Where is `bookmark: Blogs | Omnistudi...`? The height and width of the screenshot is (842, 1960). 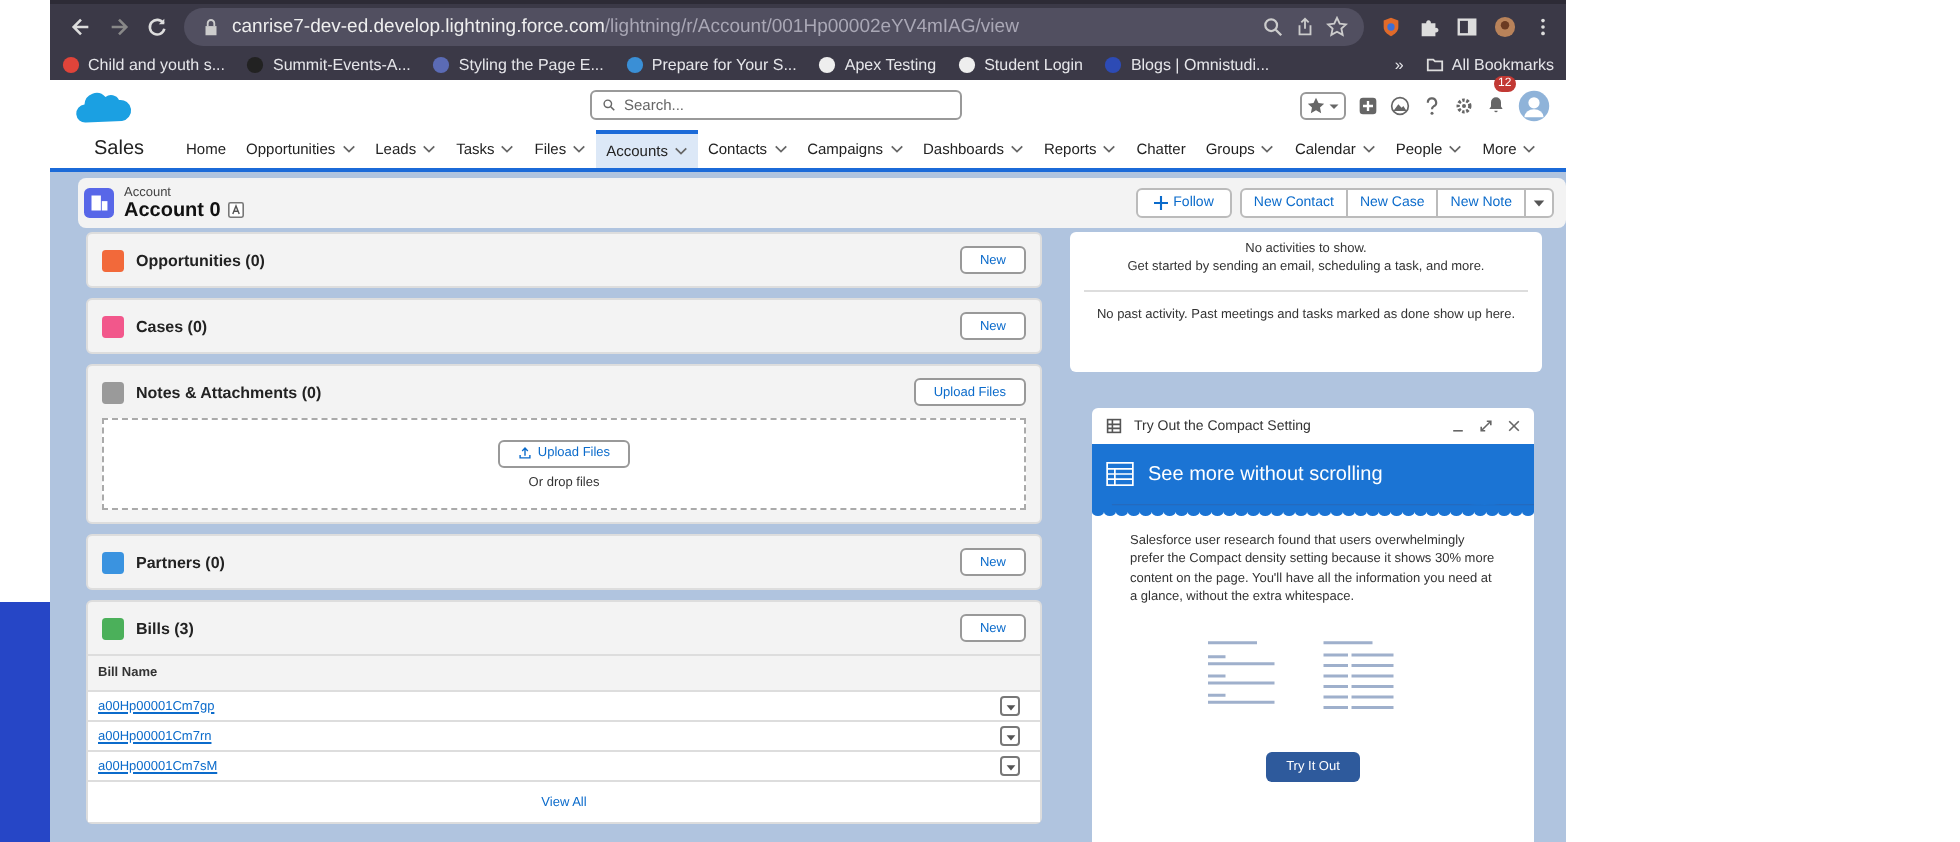 bookmark: Blogs | Omnistudi... is located at coordinates (1187, 64).